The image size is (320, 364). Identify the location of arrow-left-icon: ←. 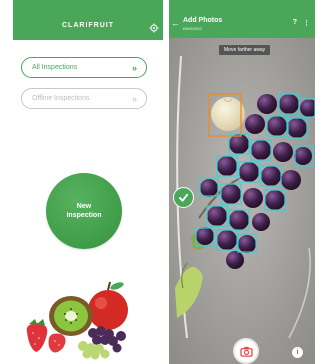
(175, 23).